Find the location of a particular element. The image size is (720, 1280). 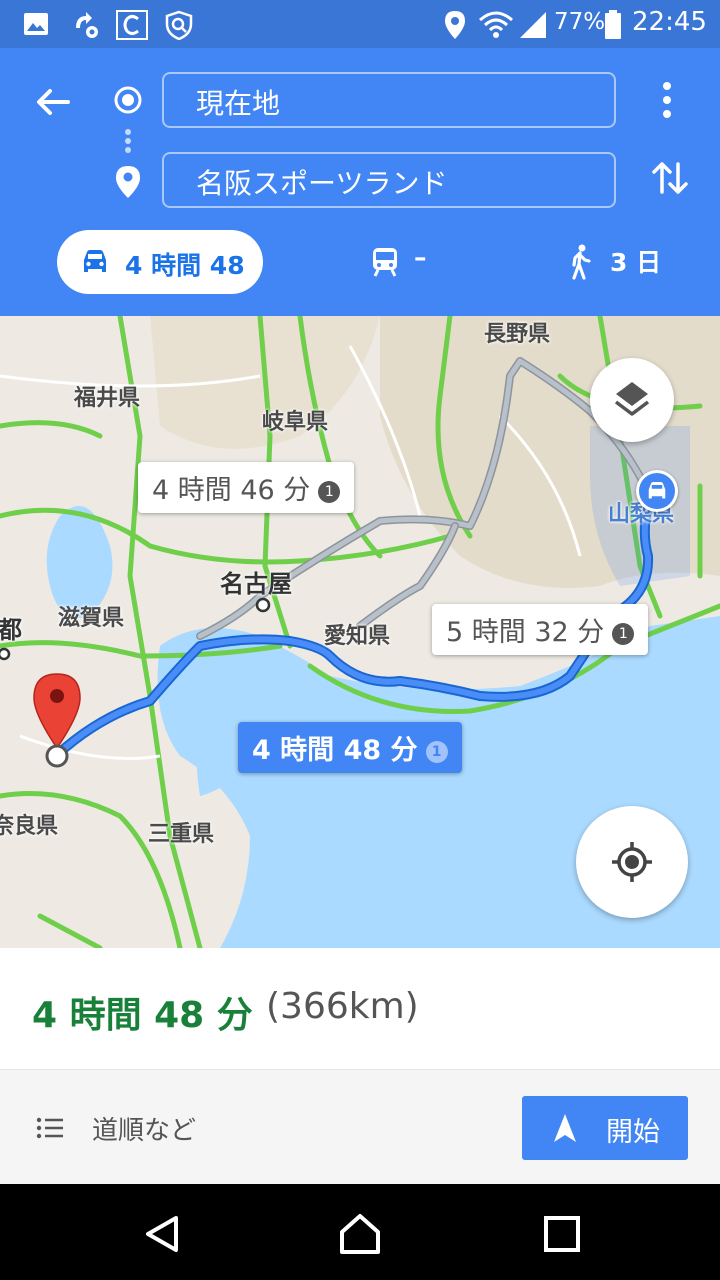

origin-circle-icon is located at coordinates (128, 100).